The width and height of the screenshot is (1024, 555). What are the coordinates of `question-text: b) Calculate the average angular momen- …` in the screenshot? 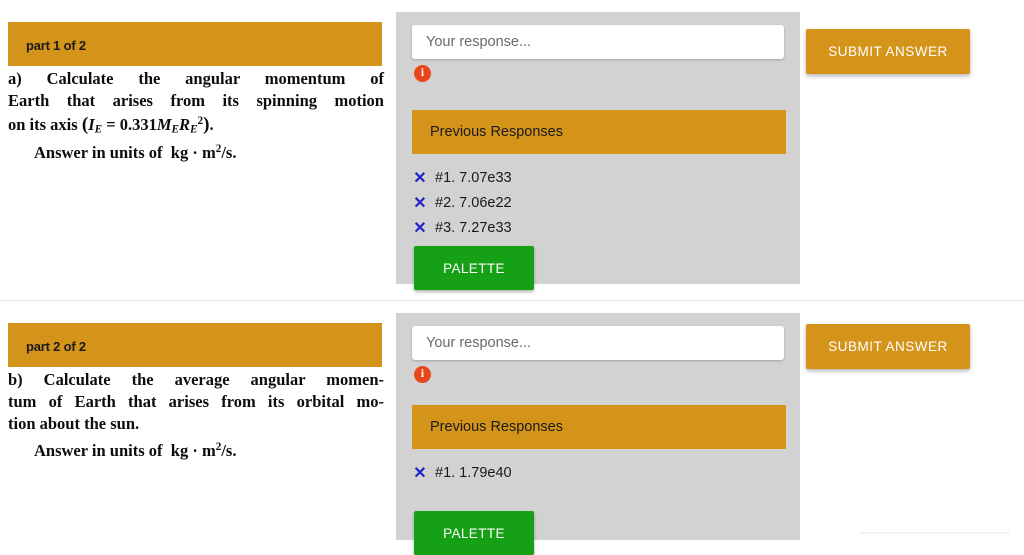 It's located at (196, 415).